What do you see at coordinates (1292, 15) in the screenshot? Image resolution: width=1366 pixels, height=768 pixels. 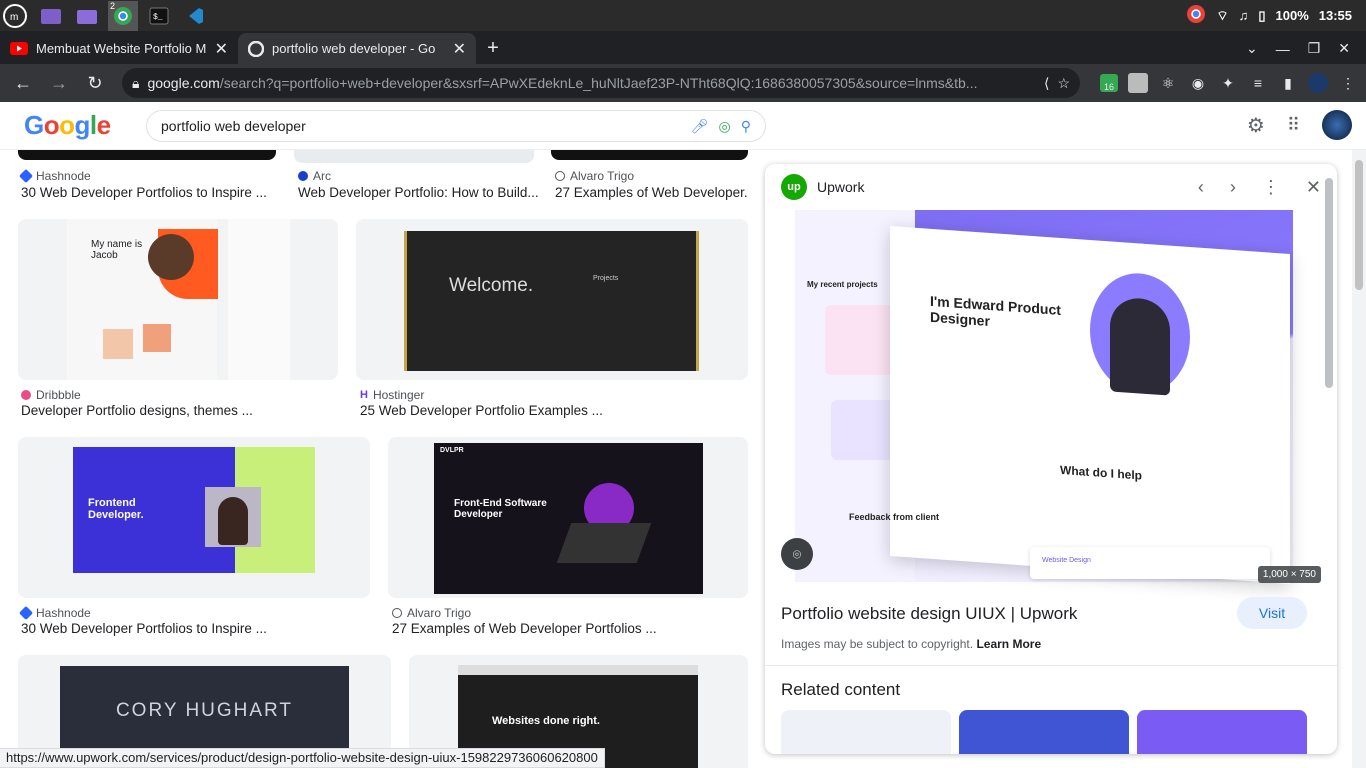 I see `battery-level: 100%` at bounding box center [1292, 15].